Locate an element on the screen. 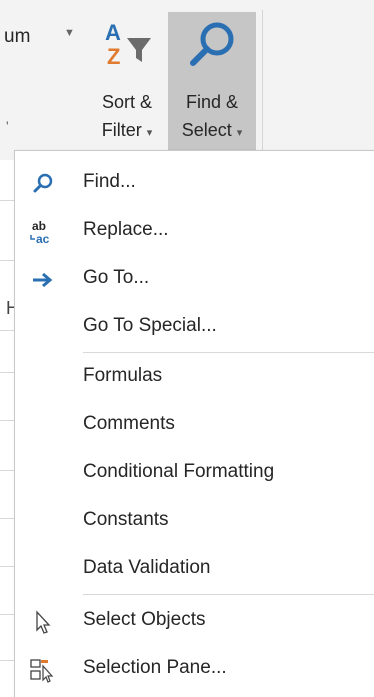 The height and width of the screenshot is (697, 374). menu-item-label: Formulas is located at coordinates (123, 375).